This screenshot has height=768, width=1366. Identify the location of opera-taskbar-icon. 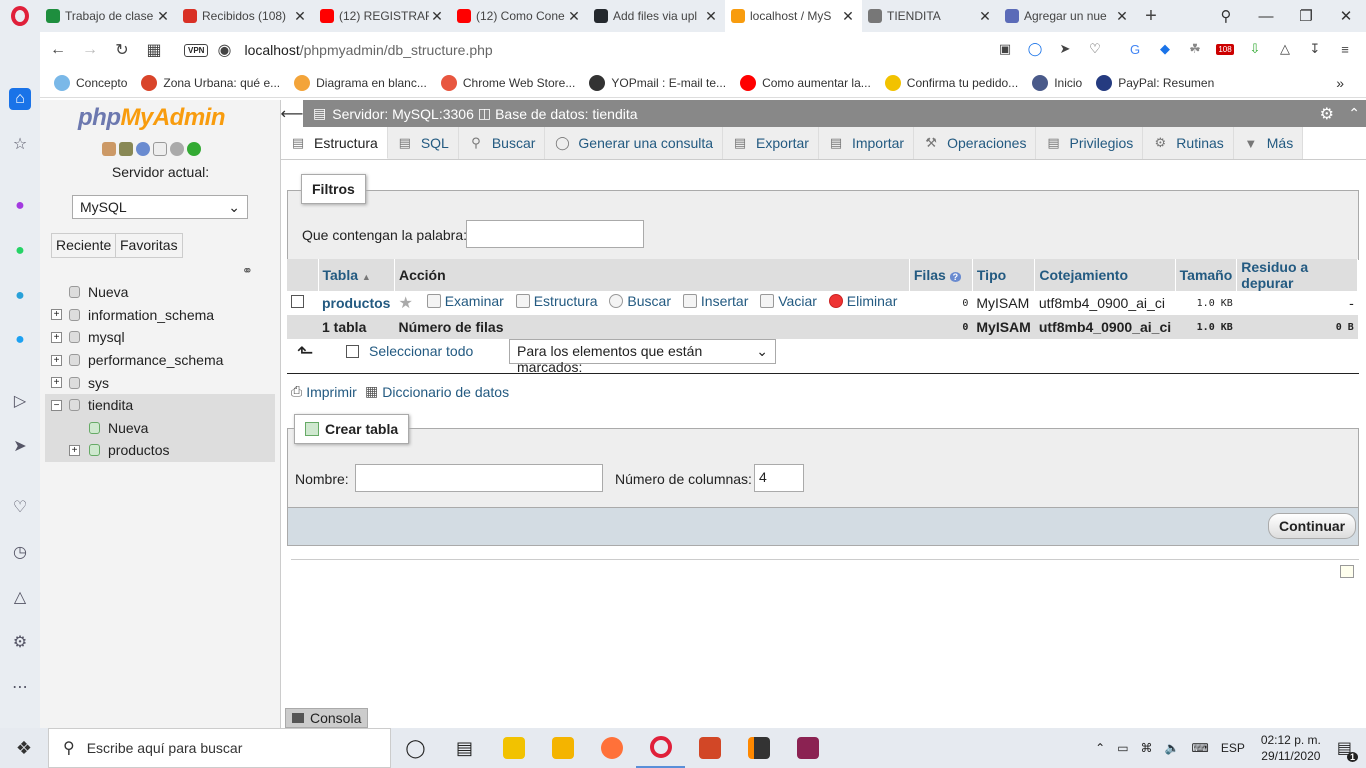
(660, 748).